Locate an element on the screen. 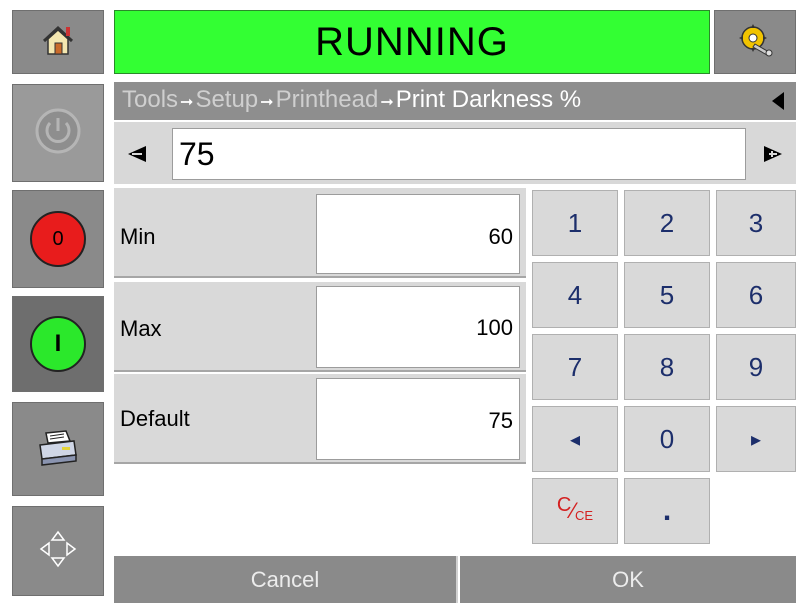  key-8: 8 is located at coordinates (667, 367).